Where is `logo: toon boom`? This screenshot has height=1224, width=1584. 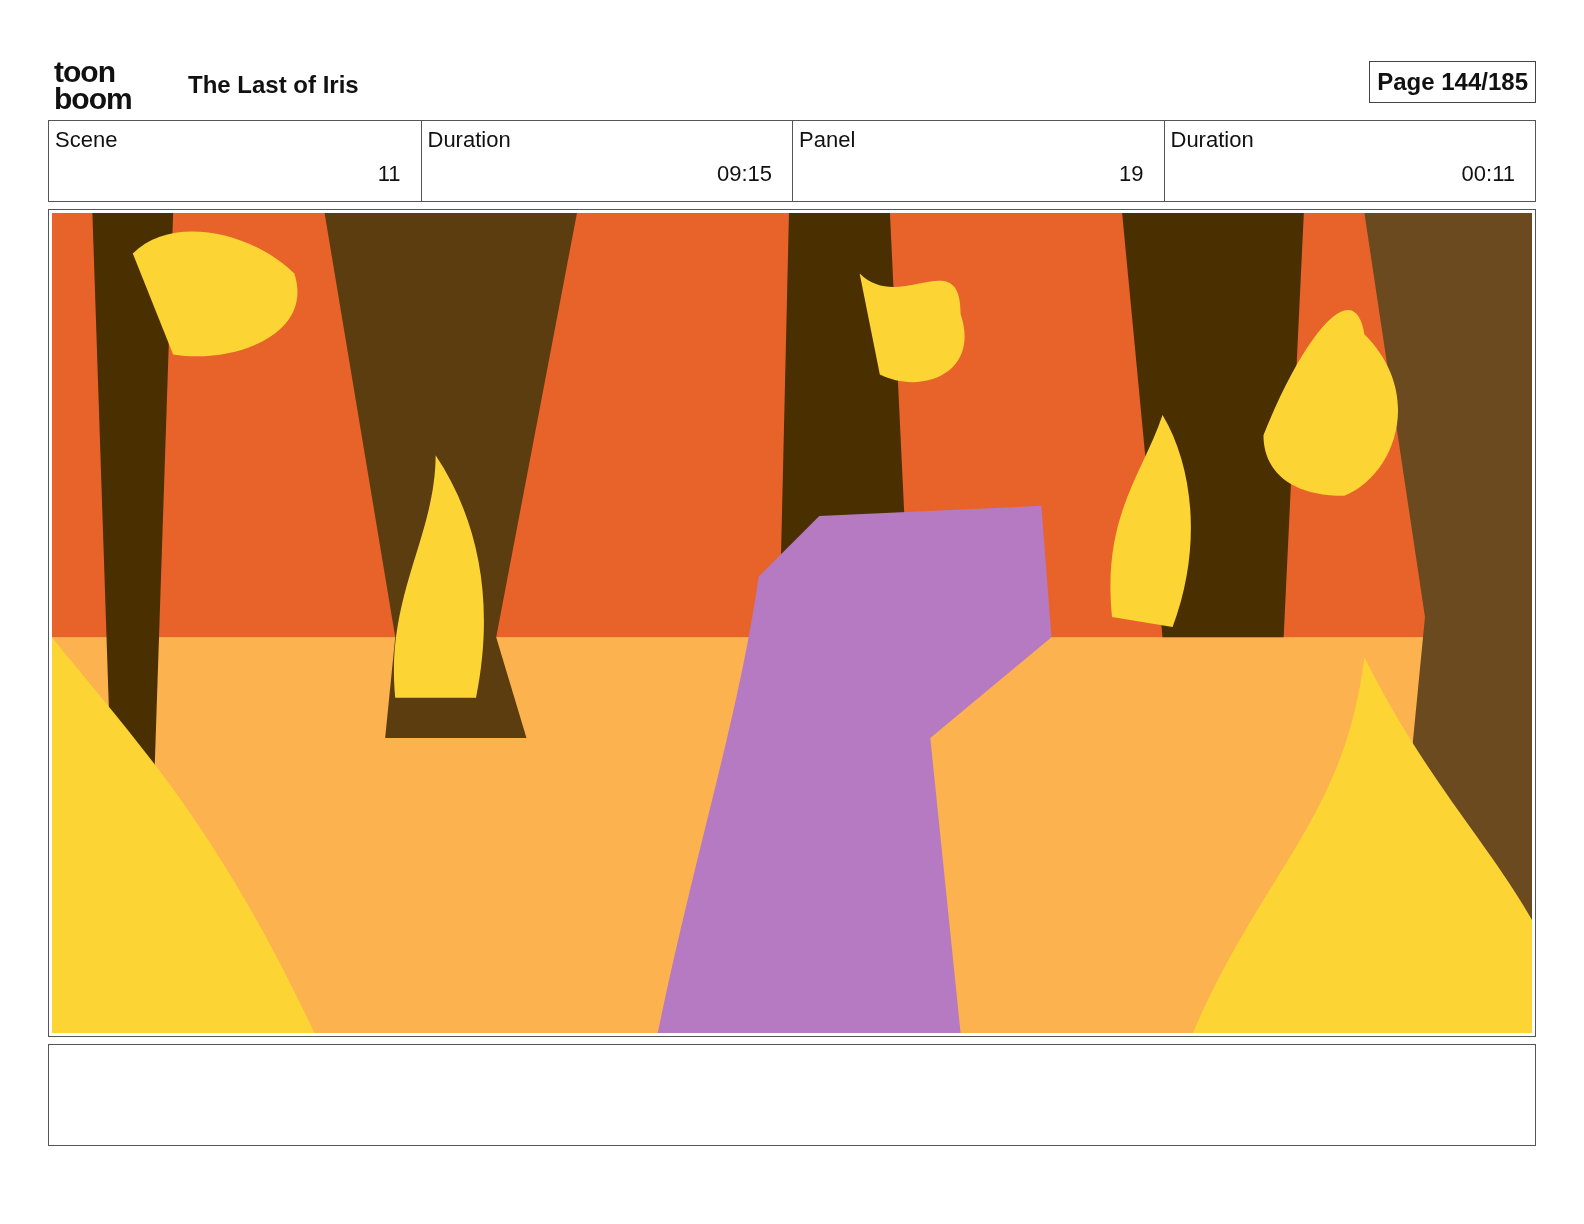
logo: toon boom is located at coordinates (93, 85).